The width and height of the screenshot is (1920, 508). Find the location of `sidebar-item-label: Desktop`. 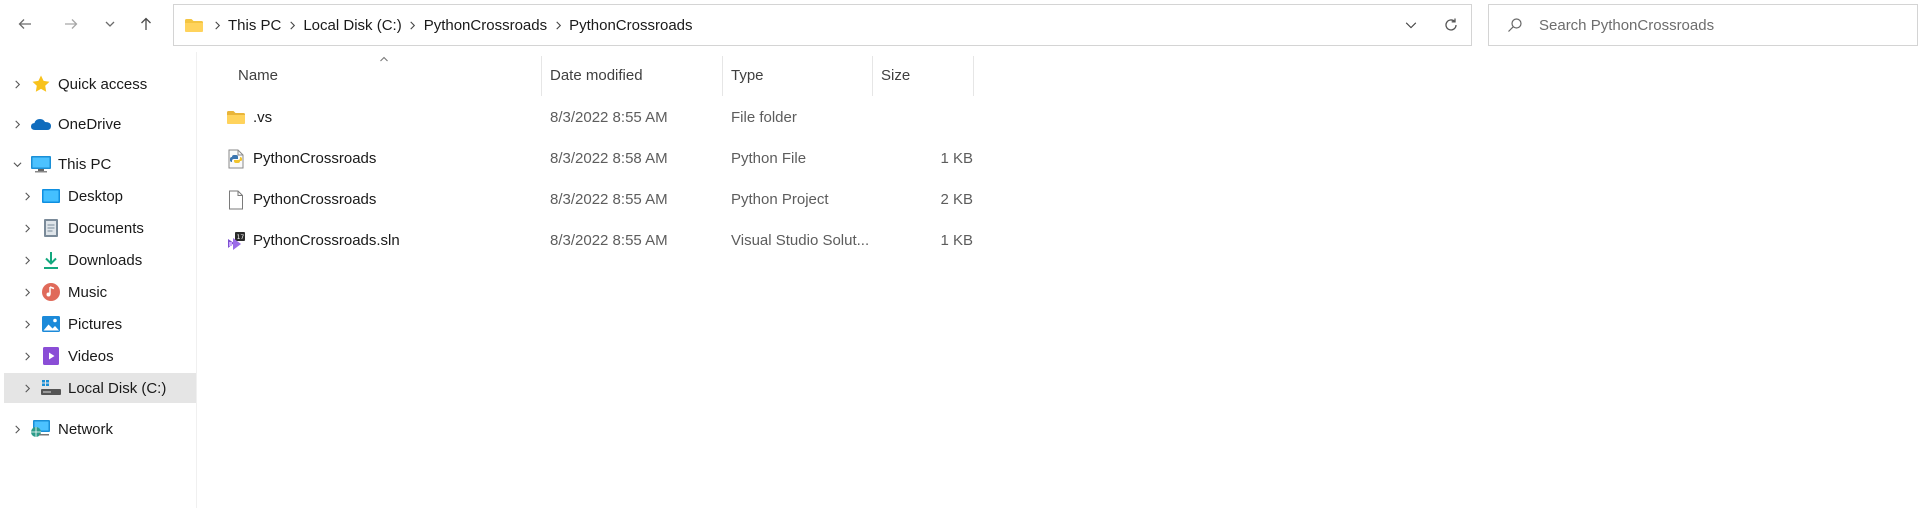

sidebar-item-label: Desktop is located at coordinates (96, 196).